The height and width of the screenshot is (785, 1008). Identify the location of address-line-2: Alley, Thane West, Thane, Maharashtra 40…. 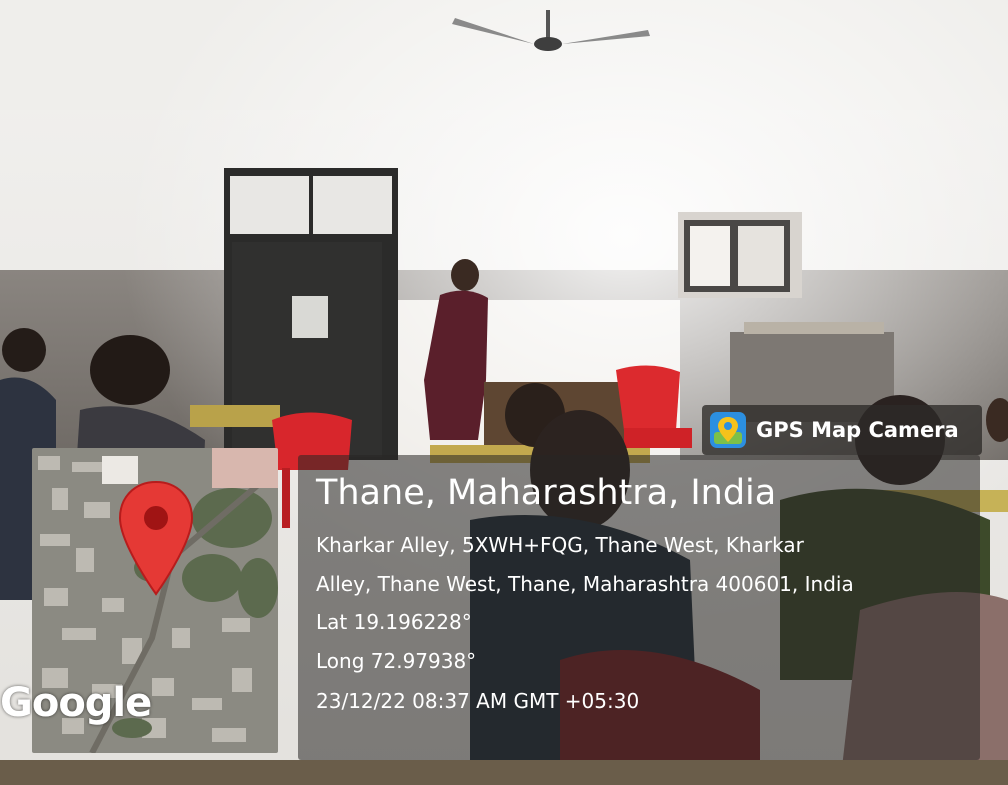
(585, 584).